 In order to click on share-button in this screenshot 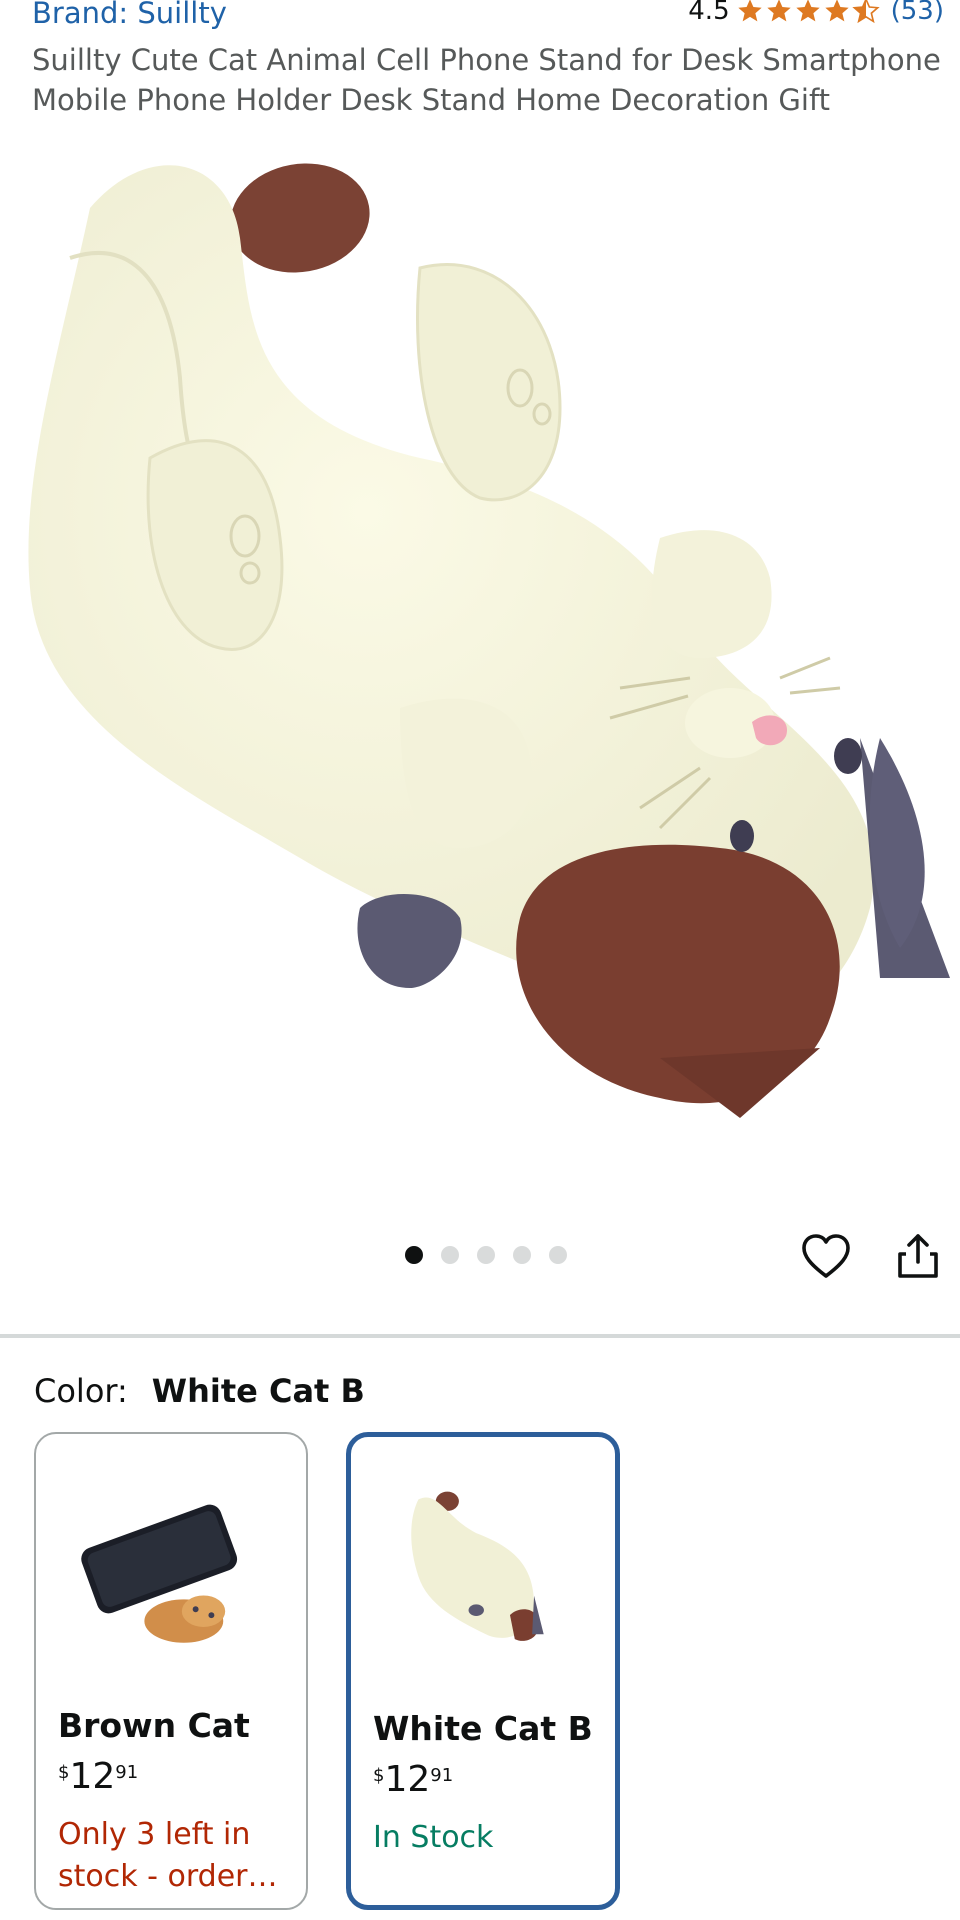, I will do `click(918, 1256)`.